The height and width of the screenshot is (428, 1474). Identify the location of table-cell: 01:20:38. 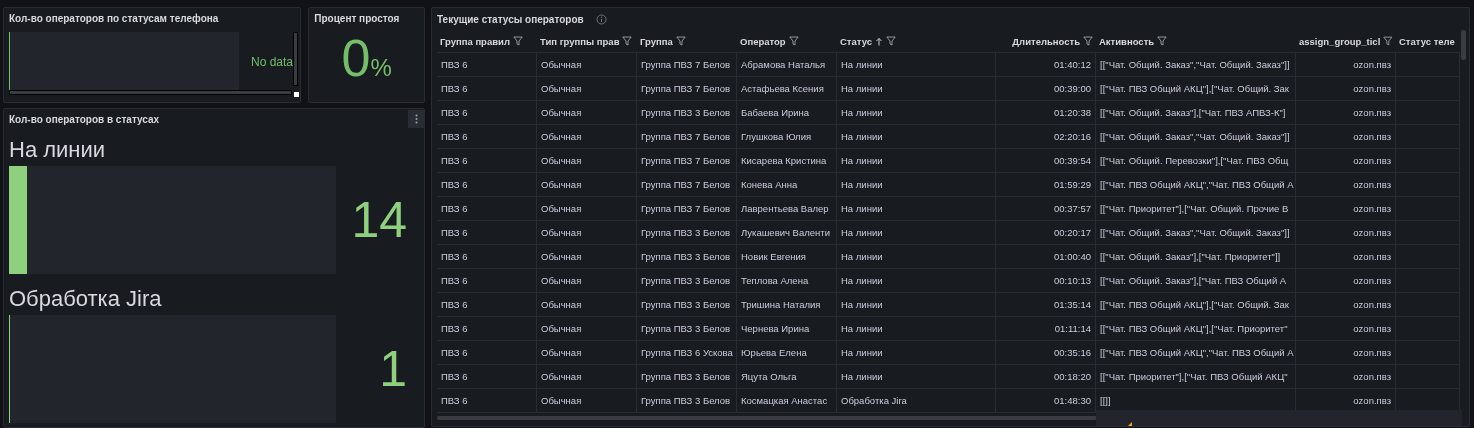
(1072, 112).